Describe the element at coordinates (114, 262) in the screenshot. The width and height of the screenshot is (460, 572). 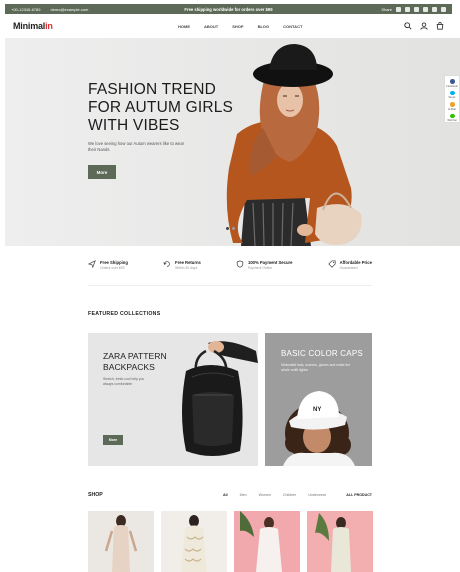
I see `feature-title: Free Shipping` at that location.